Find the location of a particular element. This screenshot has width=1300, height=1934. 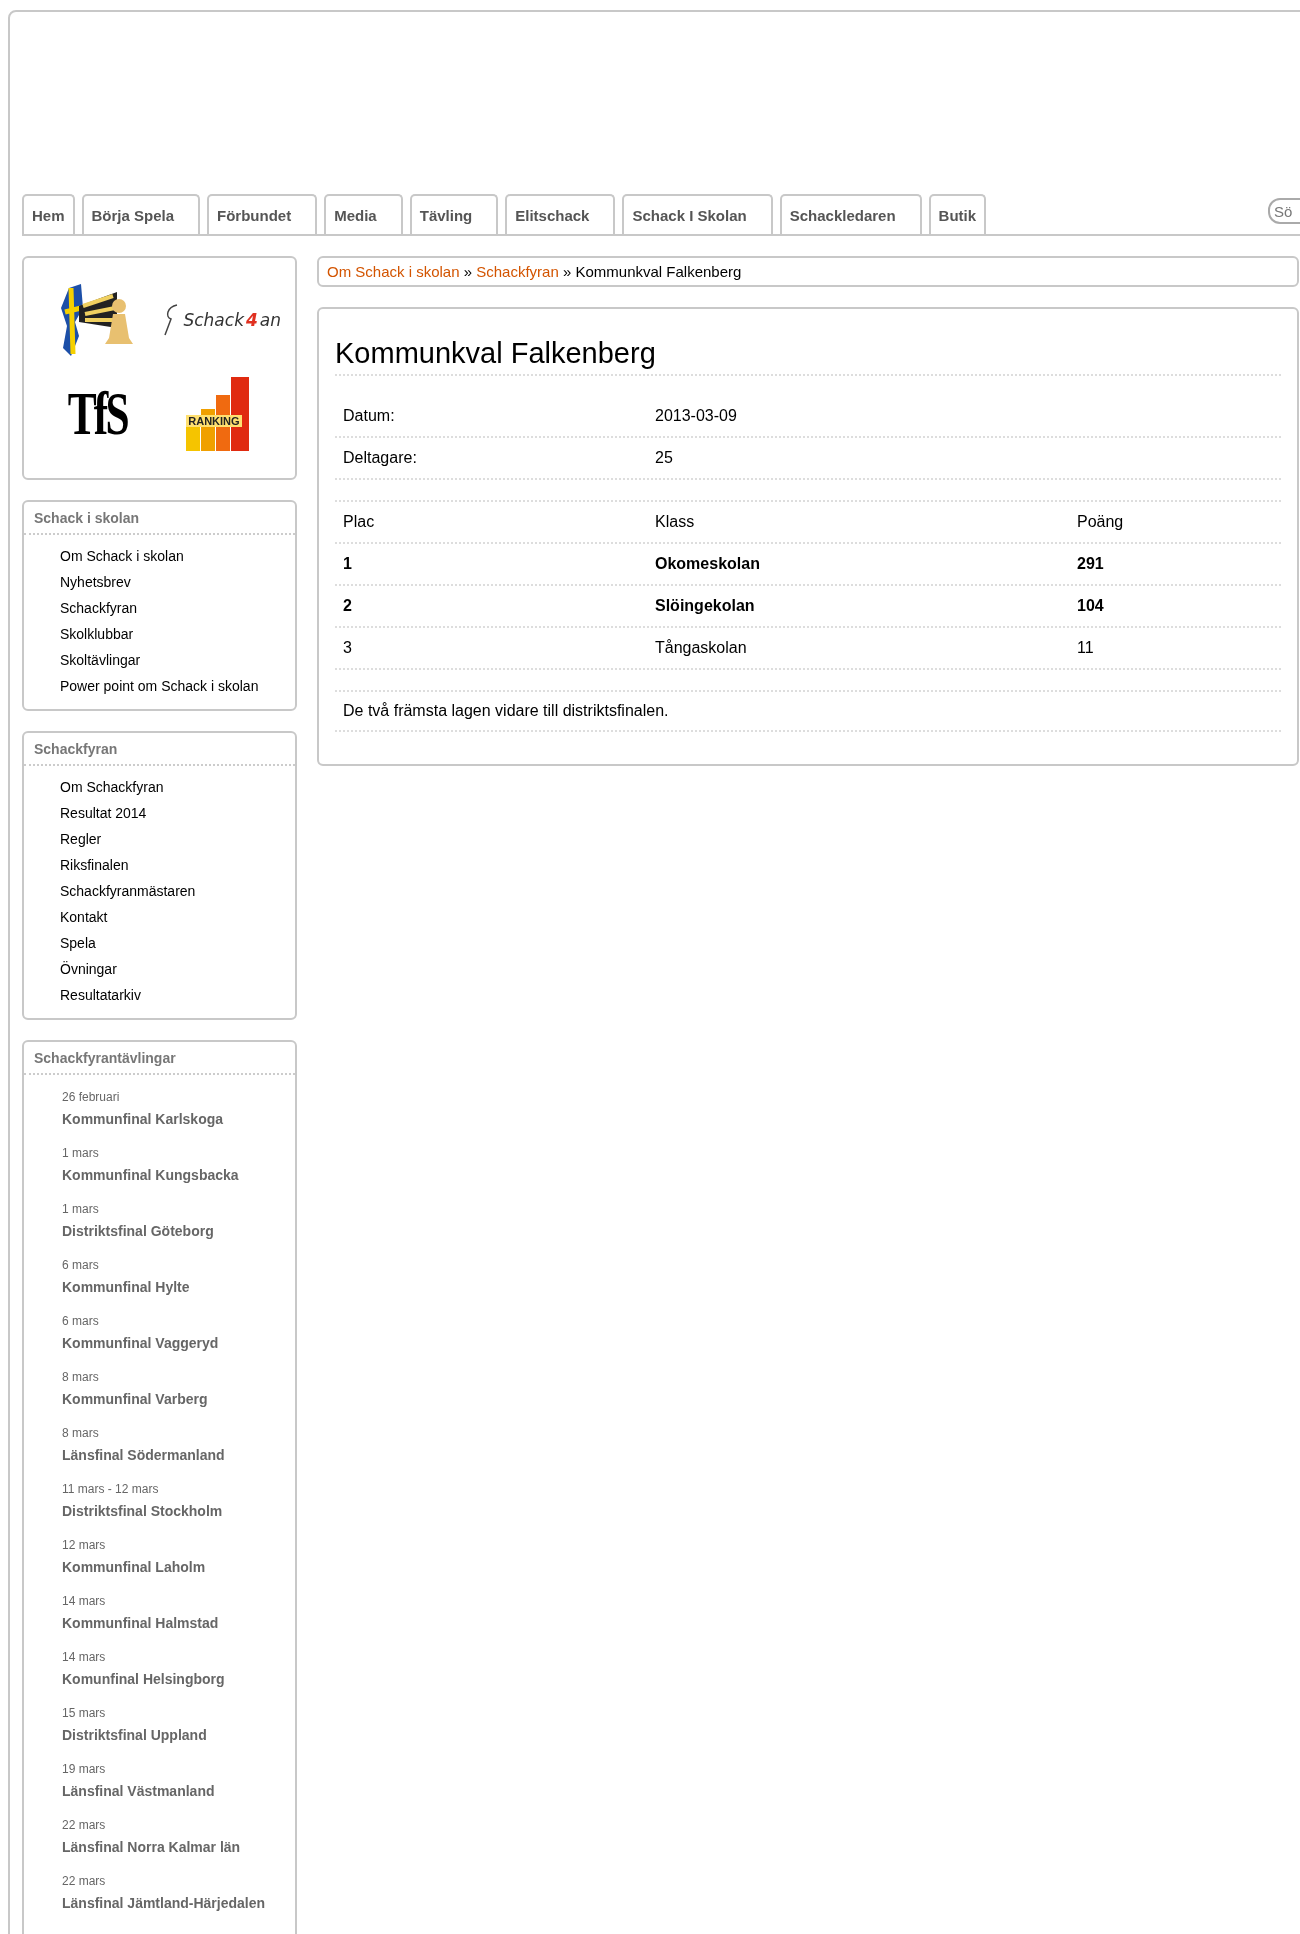

menu-link: Kontakt is located at coordinates (177, 917).